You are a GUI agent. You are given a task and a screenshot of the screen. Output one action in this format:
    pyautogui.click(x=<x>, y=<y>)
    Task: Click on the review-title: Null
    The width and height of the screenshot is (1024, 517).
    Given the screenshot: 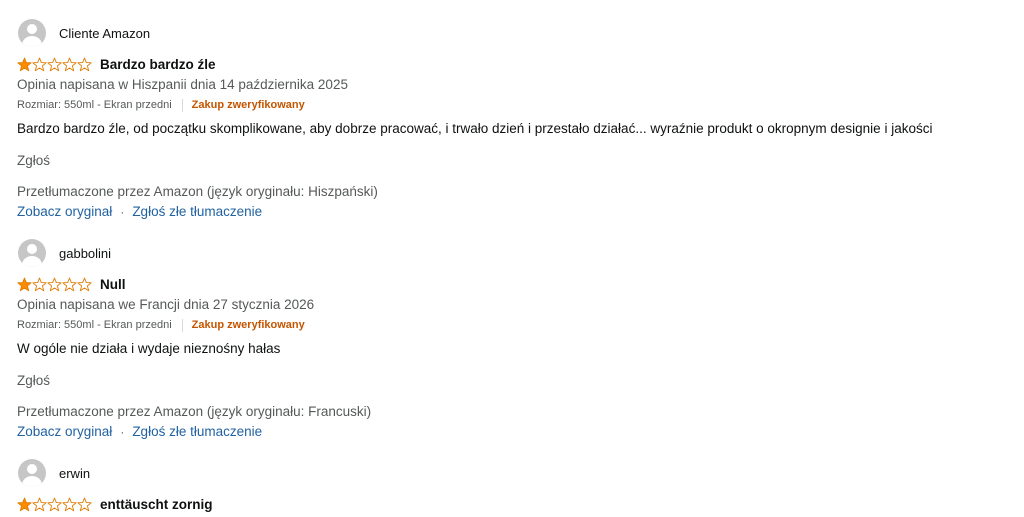 What is the action you would take?
    pyautogui.click(x=113, y=284)
    